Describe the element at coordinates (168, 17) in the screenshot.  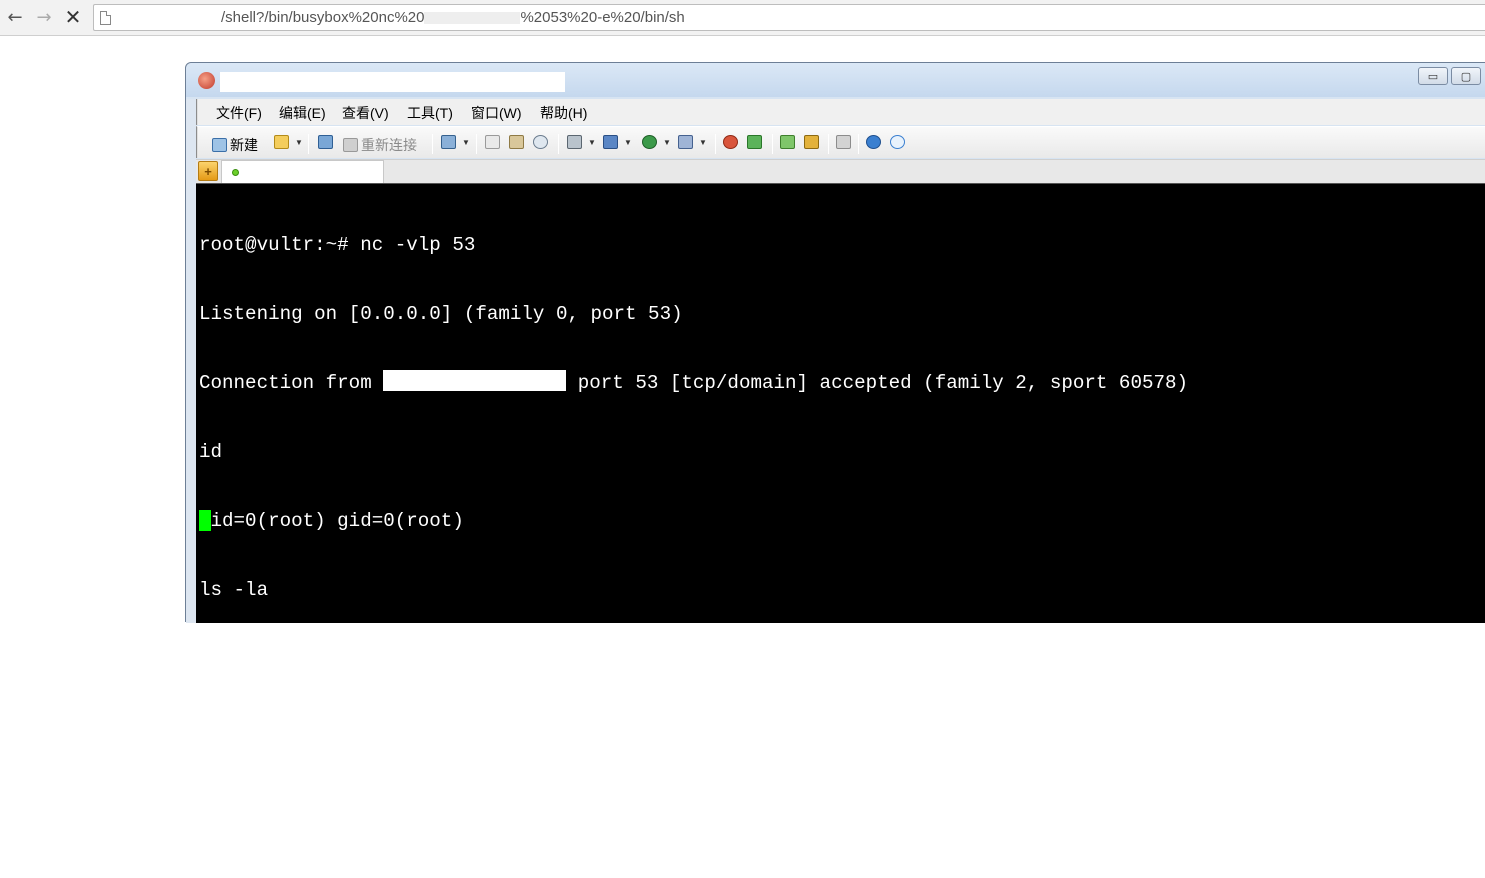
I see `url-redacted-host` at that location.